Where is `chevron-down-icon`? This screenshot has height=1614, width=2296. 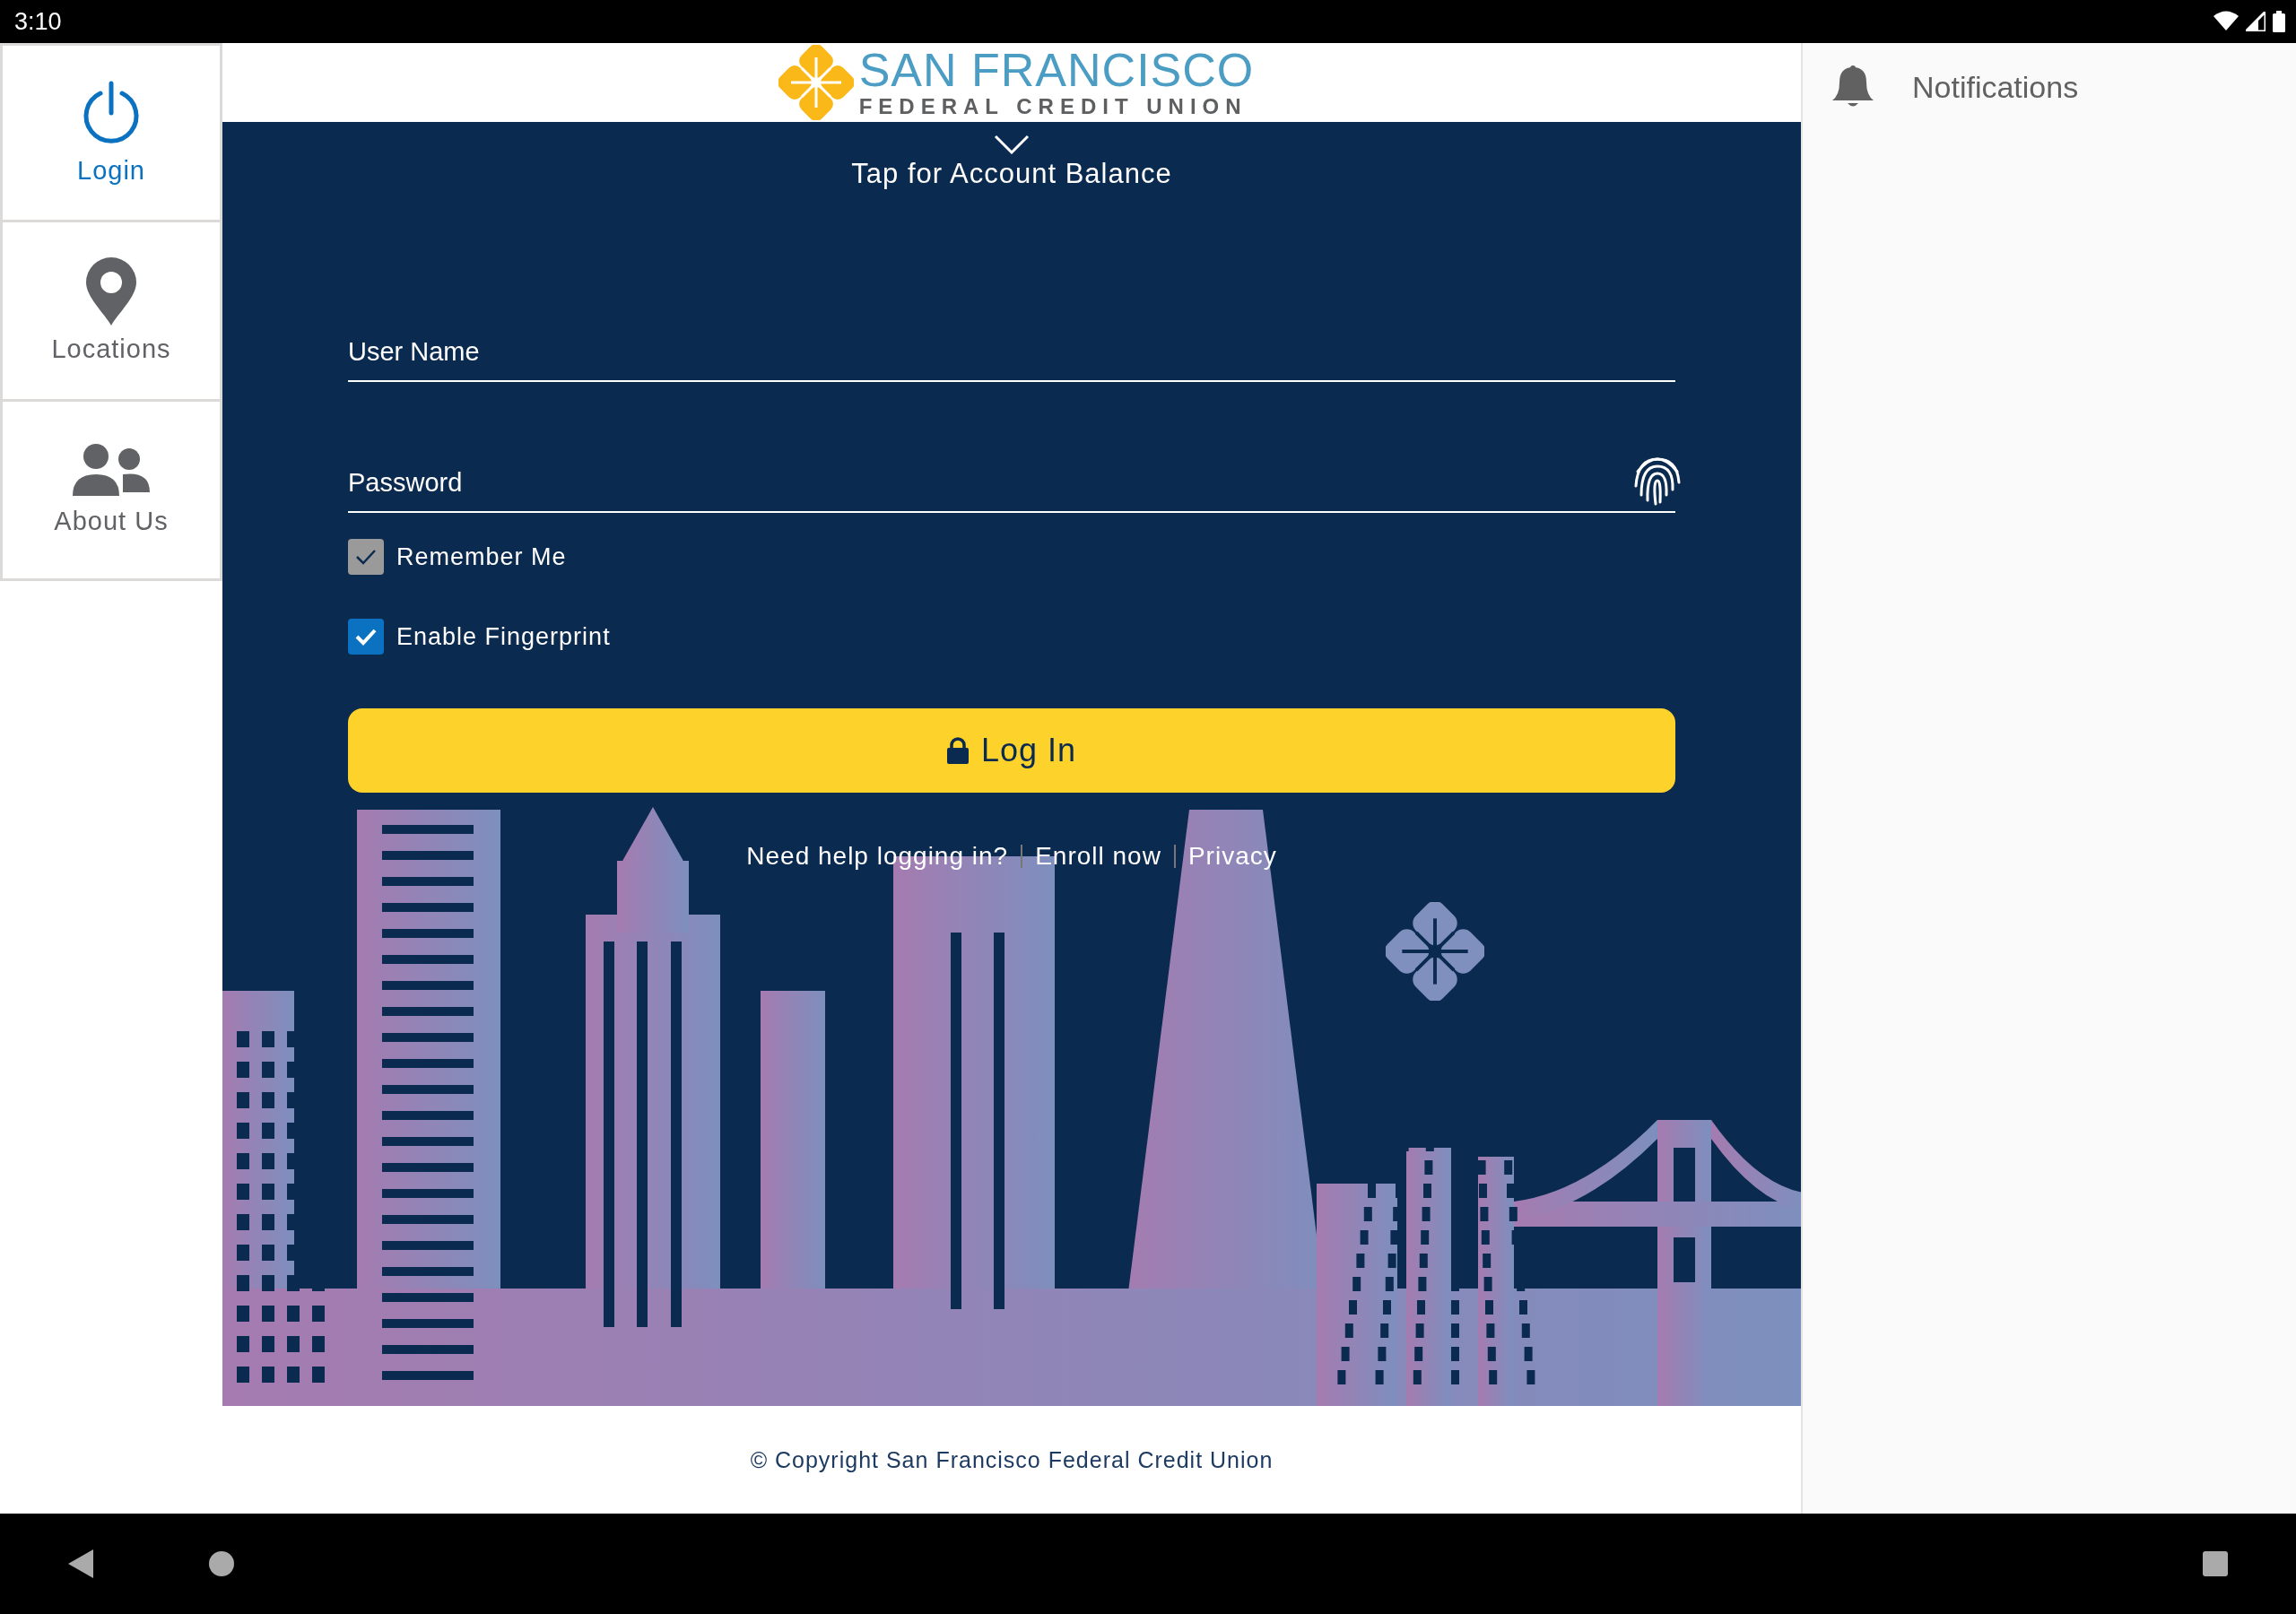 chevron-down-icon is located at coordinates (1012, 144).